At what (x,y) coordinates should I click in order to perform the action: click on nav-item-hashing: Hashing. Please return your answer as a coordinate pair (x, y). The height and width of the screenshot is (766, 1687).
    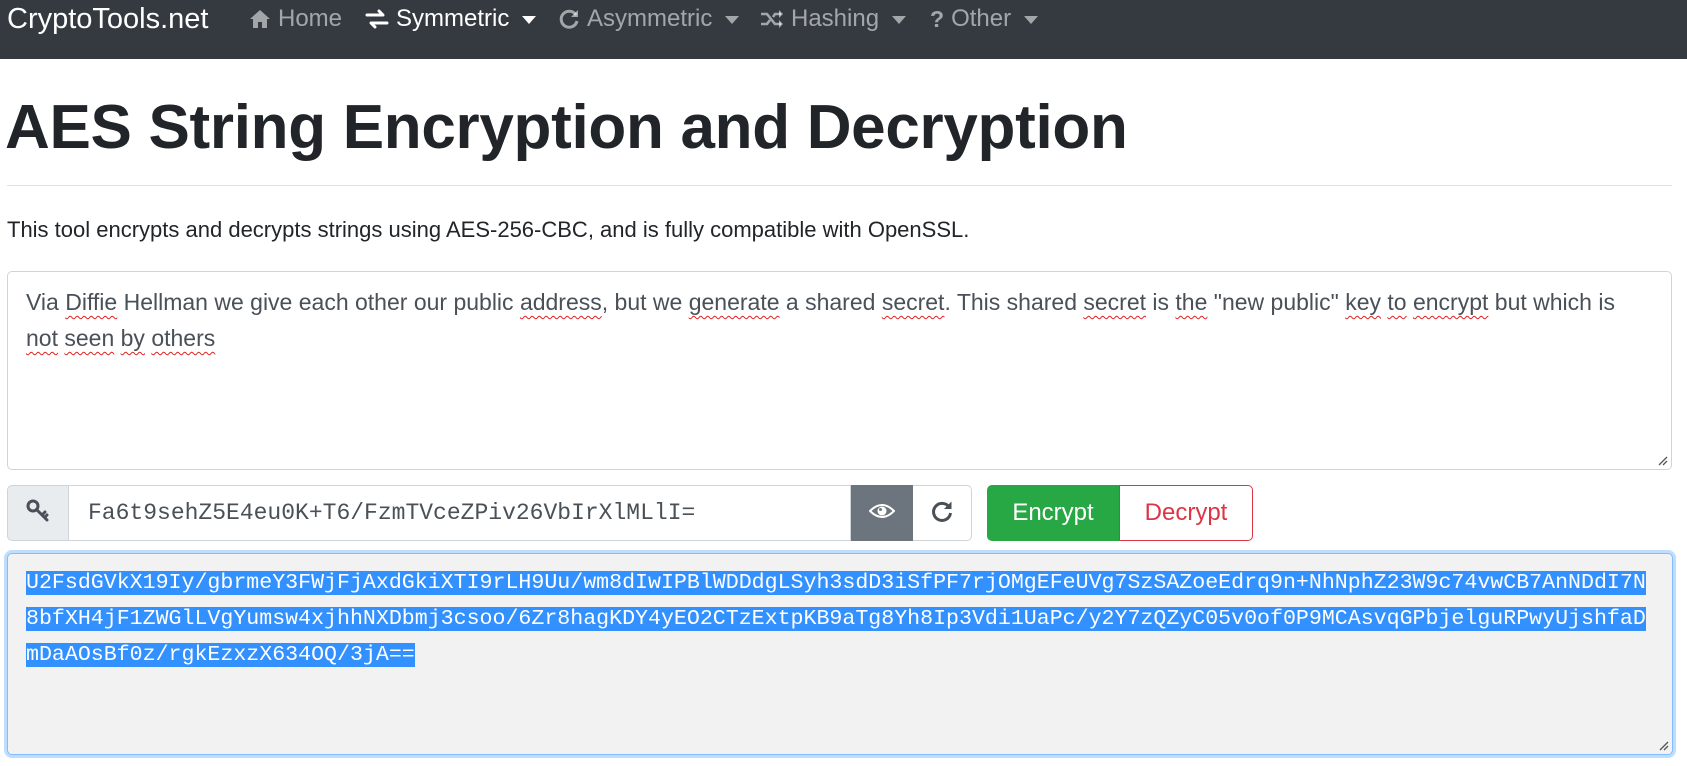
    Looking at the image, I should click on (833, 19).